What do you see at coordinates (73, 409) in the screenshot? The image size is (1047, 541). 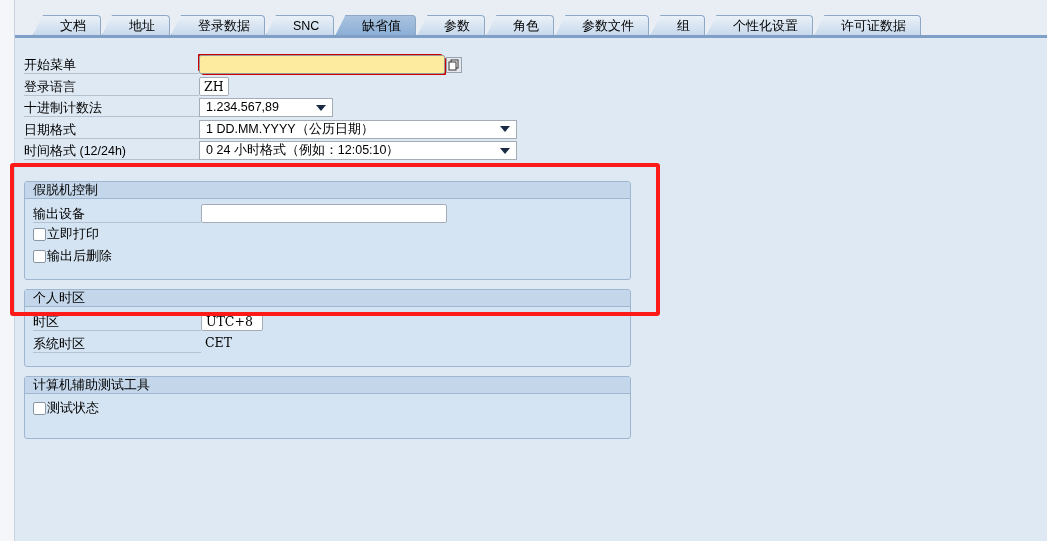 I see `checkbox-label: 测试状态` at bounding box center [73, 409].